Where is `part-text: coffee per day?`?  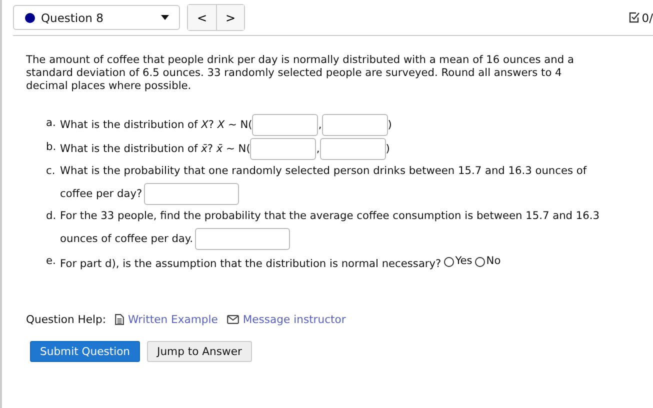 part-text: coffee per day? is located at coordinates (101, 194).